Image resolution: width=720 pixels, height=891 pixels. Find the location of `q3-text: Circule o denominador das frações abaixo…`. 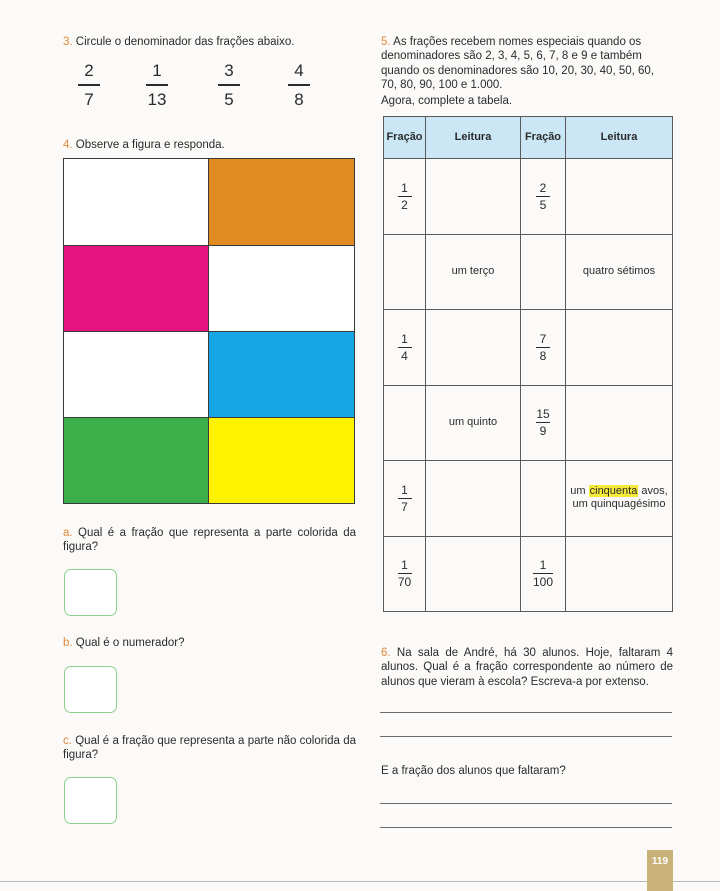

q3-text: Circule o denominador das frações abaixo… is located at coordinates (185, 42).